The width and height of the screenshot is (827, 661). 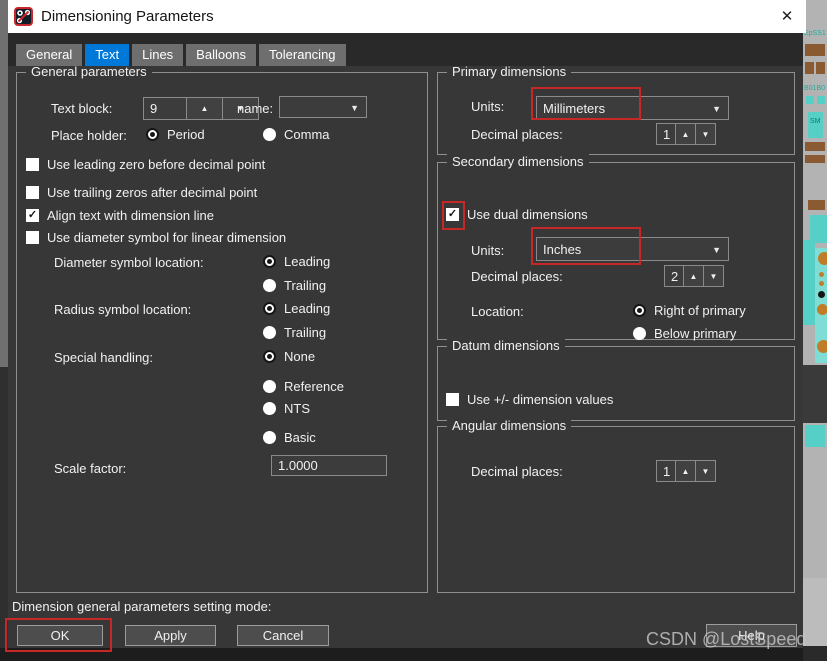 What do you see at coordinates (107, 55) in the screenshot?
I see `tab-text: Text` at bounding box center [107, 55].